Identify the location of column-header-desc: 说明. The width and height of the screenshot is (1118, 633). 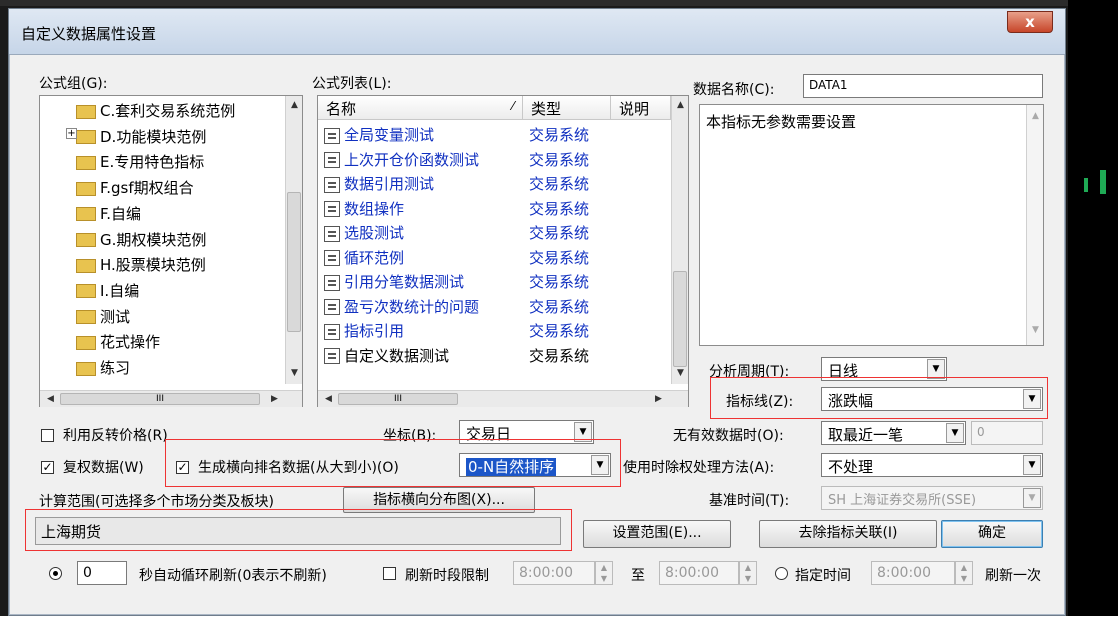
(641, 108).